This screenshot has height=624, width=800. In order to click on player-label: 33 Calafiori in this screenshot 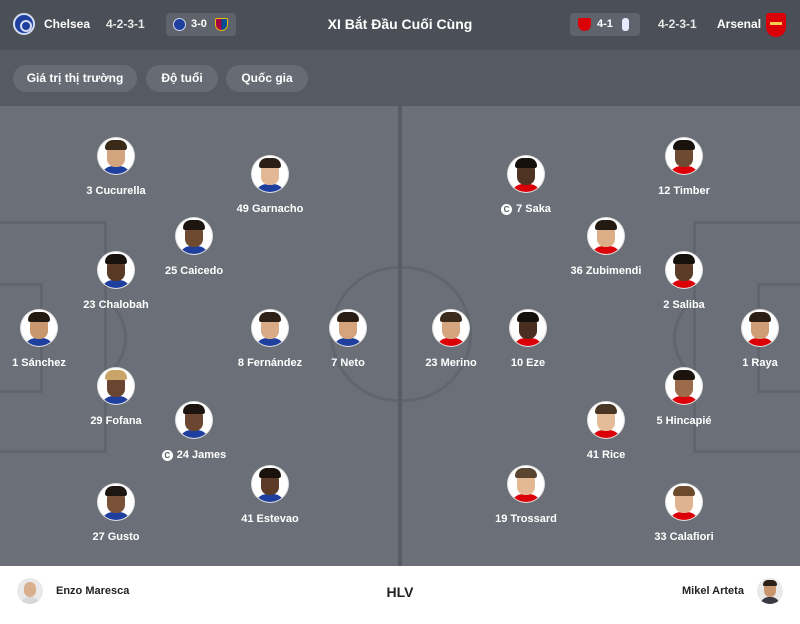, I will do `click(684, 537)`.